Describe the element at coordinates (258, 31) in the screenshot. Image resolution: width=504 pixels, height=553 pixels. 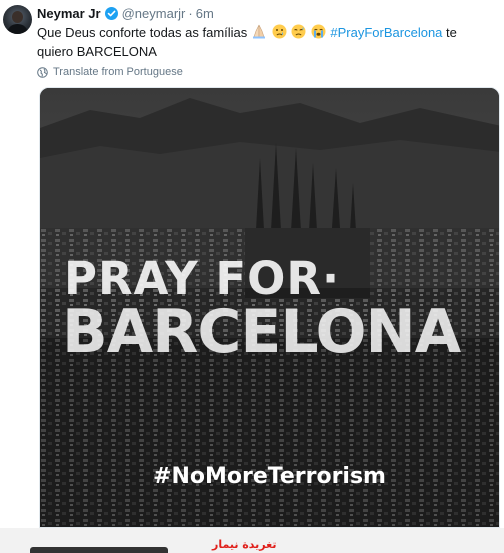
I see `folded-hands-emoji` at that location.